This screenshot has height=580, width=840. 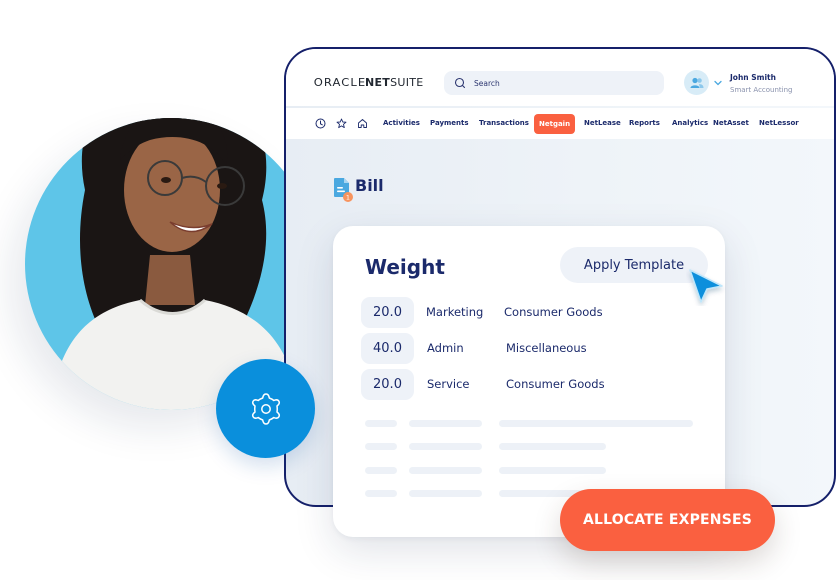 I want to click on chevron-down-icon, so click(x=718, y=83).